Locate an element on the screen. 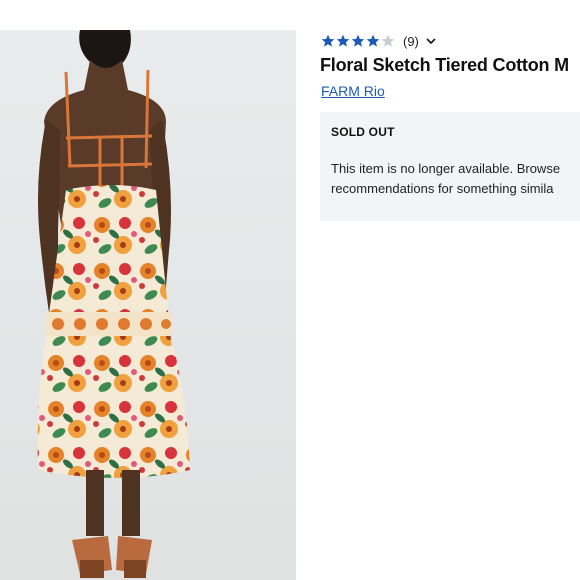 This screenshot has width=580, height=580. brand-link: FARM Rio is located at coordinates (353, 91).